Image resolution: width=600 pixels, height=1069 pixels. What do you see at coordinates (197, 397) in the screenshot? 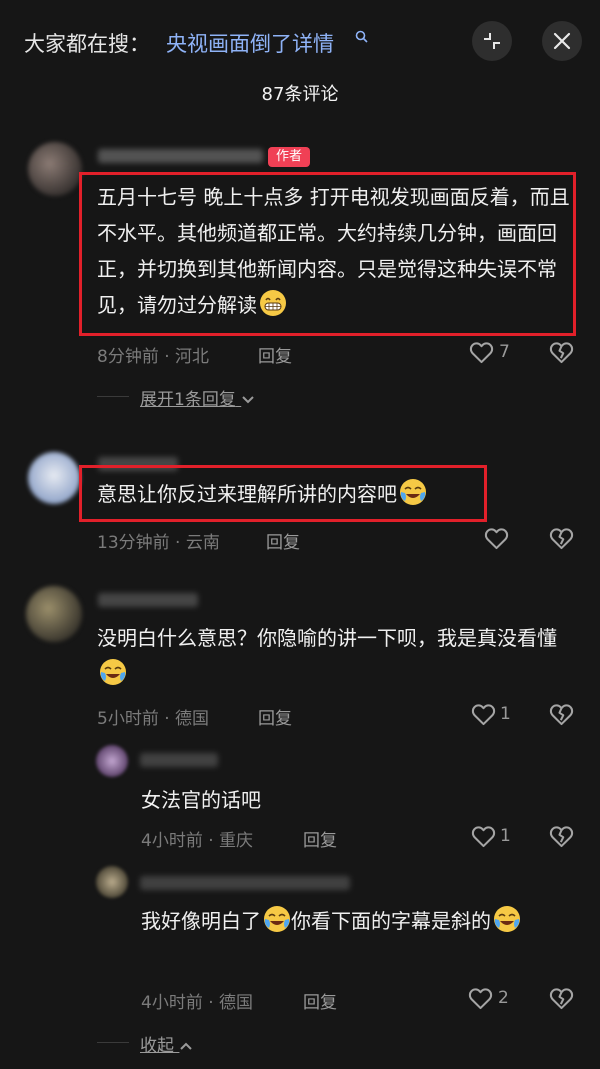
I see `expand-replies-link: 展开1条回复` at bounding box center [197, 397].